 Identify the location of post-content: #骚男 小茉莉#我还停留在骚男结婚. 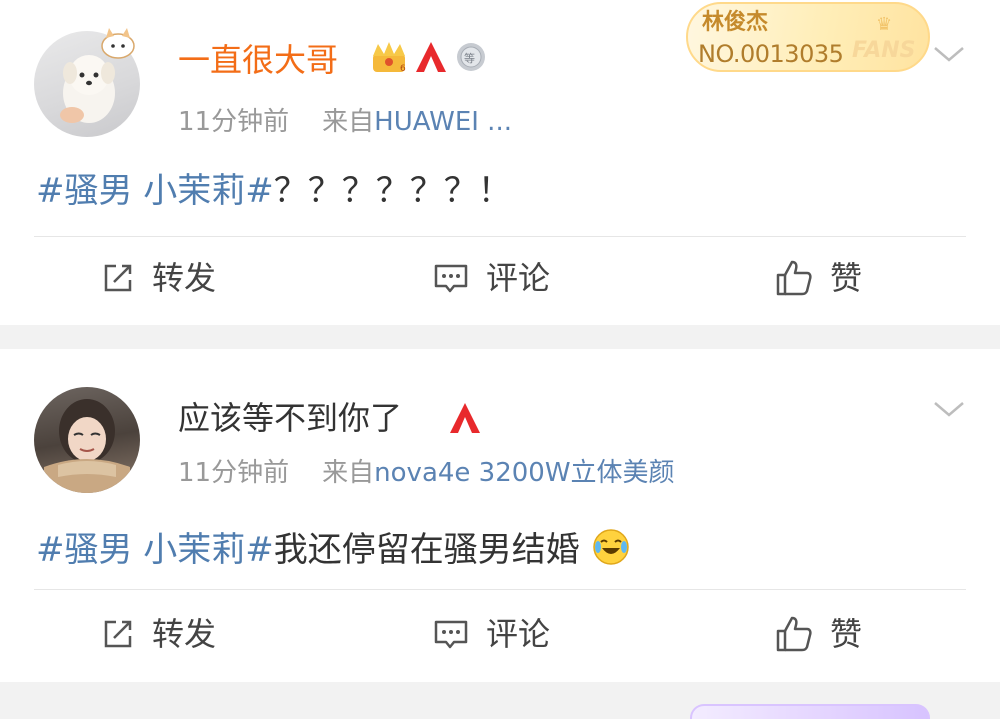
(333, 549).